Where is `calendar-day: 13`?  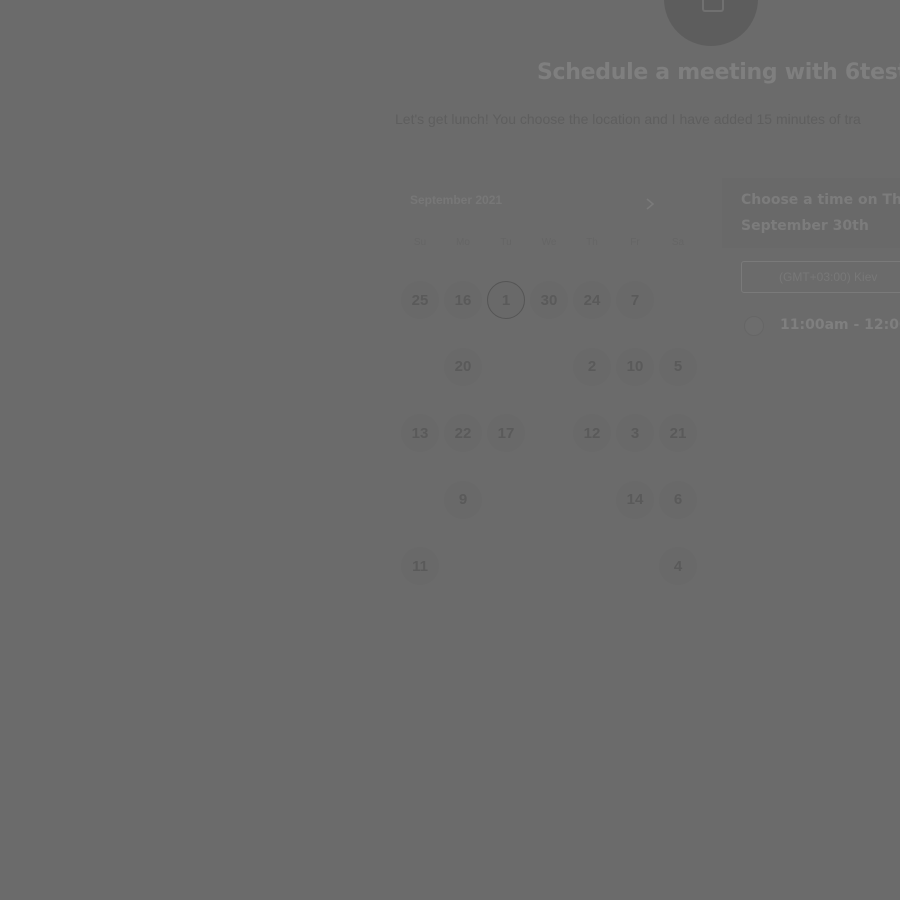 calendar-day: 13 is located at coordinates (420, 433).